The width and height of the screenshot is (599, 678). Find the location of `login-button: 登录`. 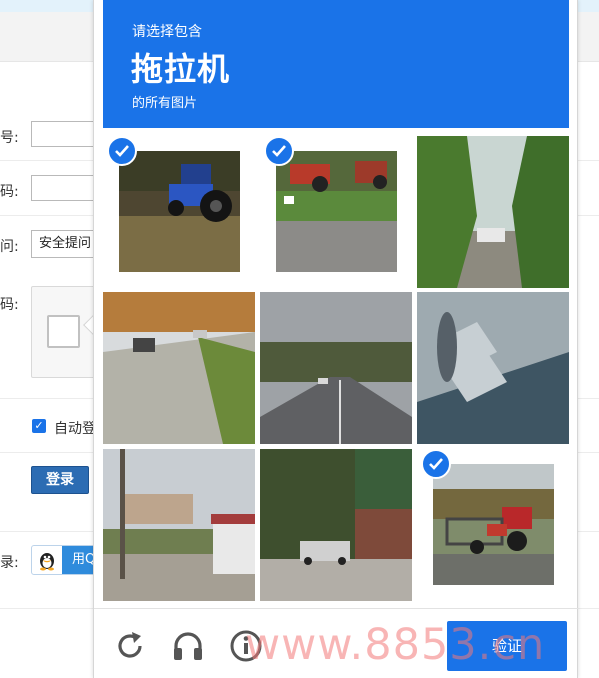

login-button: 登录 is located at coordinates (60, 480).